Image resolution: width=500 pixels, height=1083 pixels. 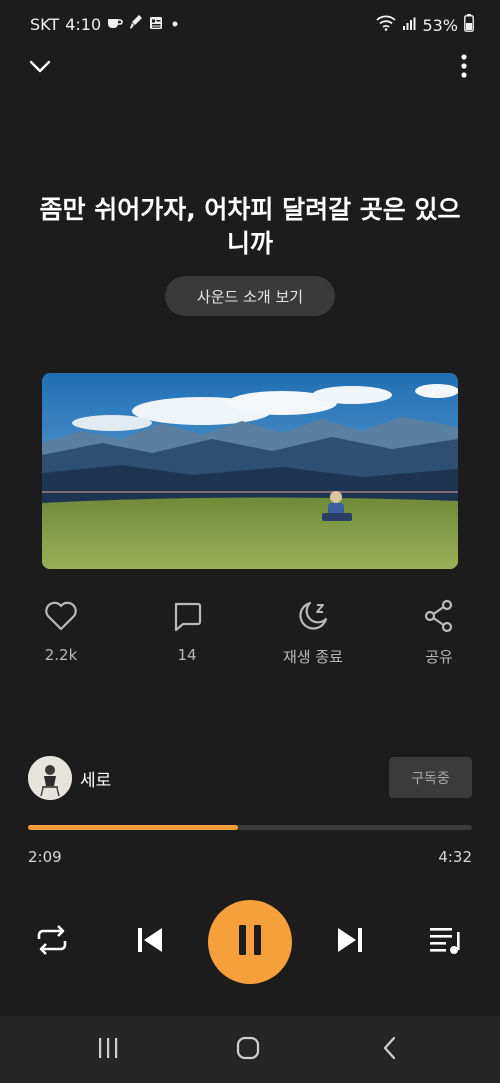 What do you see at coordinates (187, 655) in the screenshot?
I see `comment-count: 14` at bounding box center [187, 655].